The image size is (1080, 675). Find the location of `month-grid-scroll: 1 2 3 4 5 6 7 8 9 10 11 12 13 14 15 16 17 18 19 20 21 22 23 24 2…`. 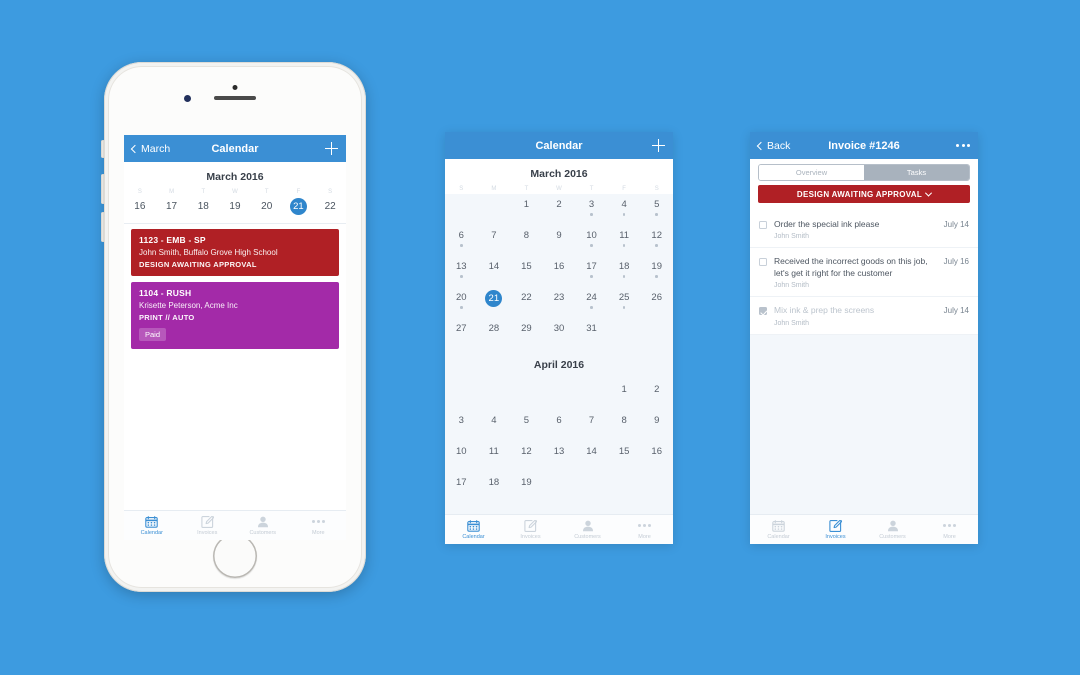

month-grid-scroll: 1 2 3 4 5 6 7 8 9 10 11 12 13 14 15 16 17 18 19 20 21 22 23 24 2… is located at coordinates (559, 354).